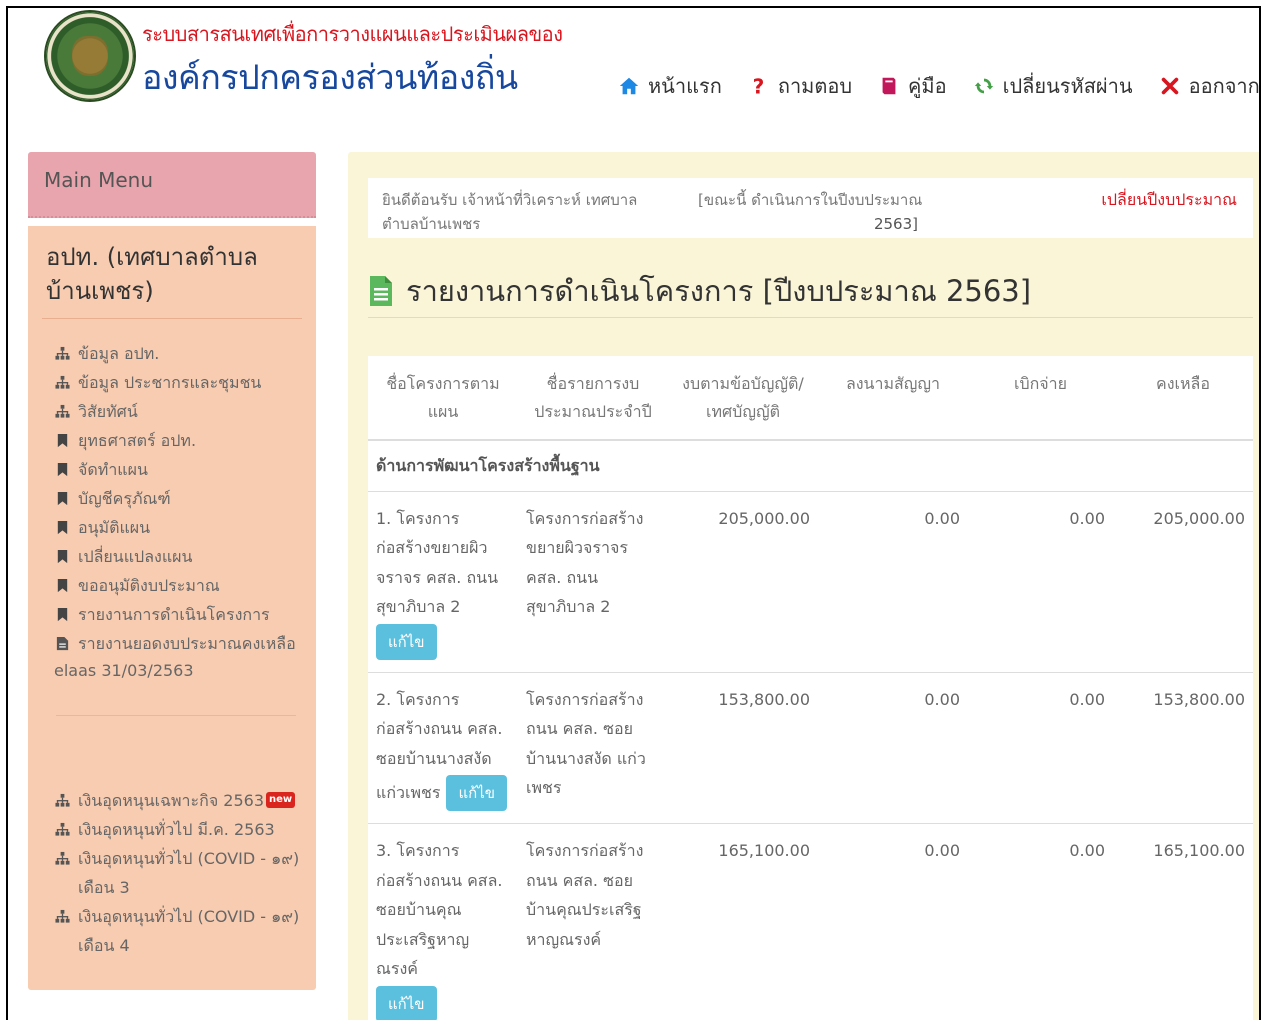  What do you see at coordinates (1053, 86) in the screenshot?
I see `nav-change-password: เปลี่ยนรหัสผ่าน` at bounding box center [1053, 86].